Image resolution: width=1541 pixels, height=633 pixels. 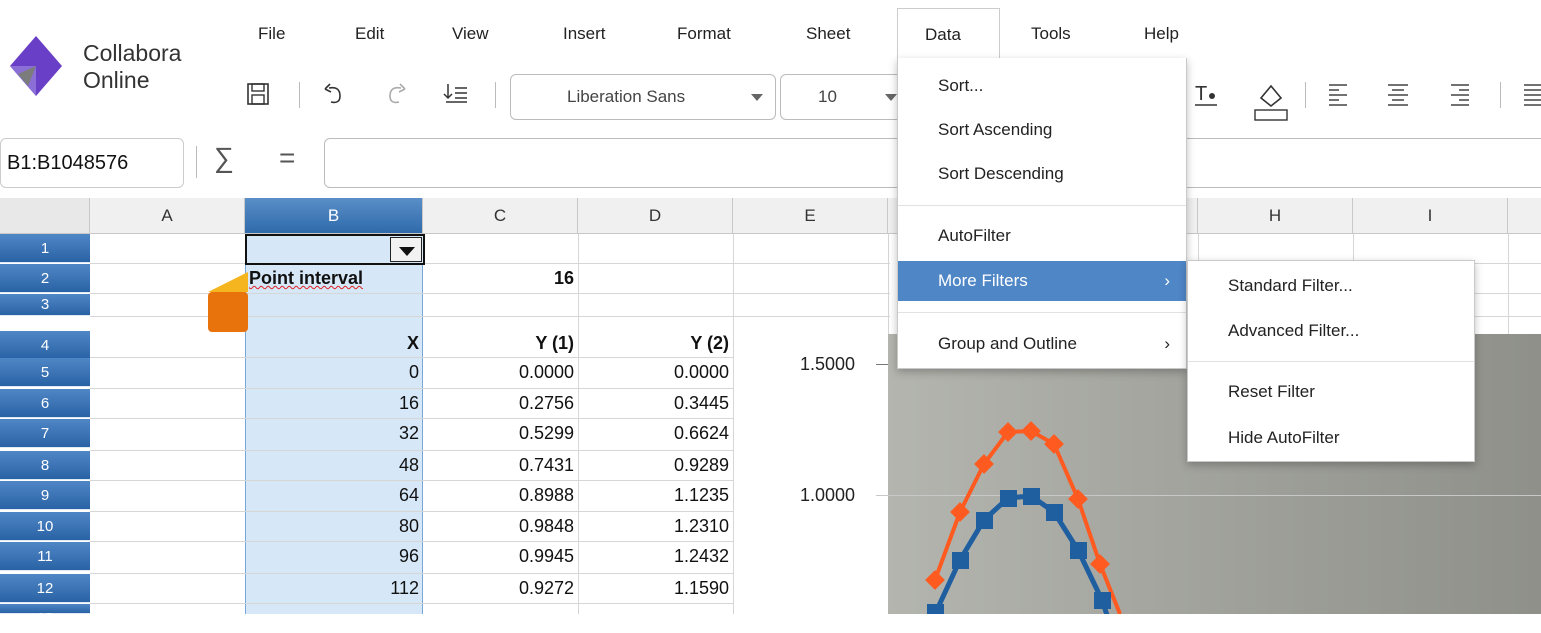 What do you see at coordinates (500, 588) in the screenshot?
I see `cell-c12: 0.9272` at bounding box center [500, 588].